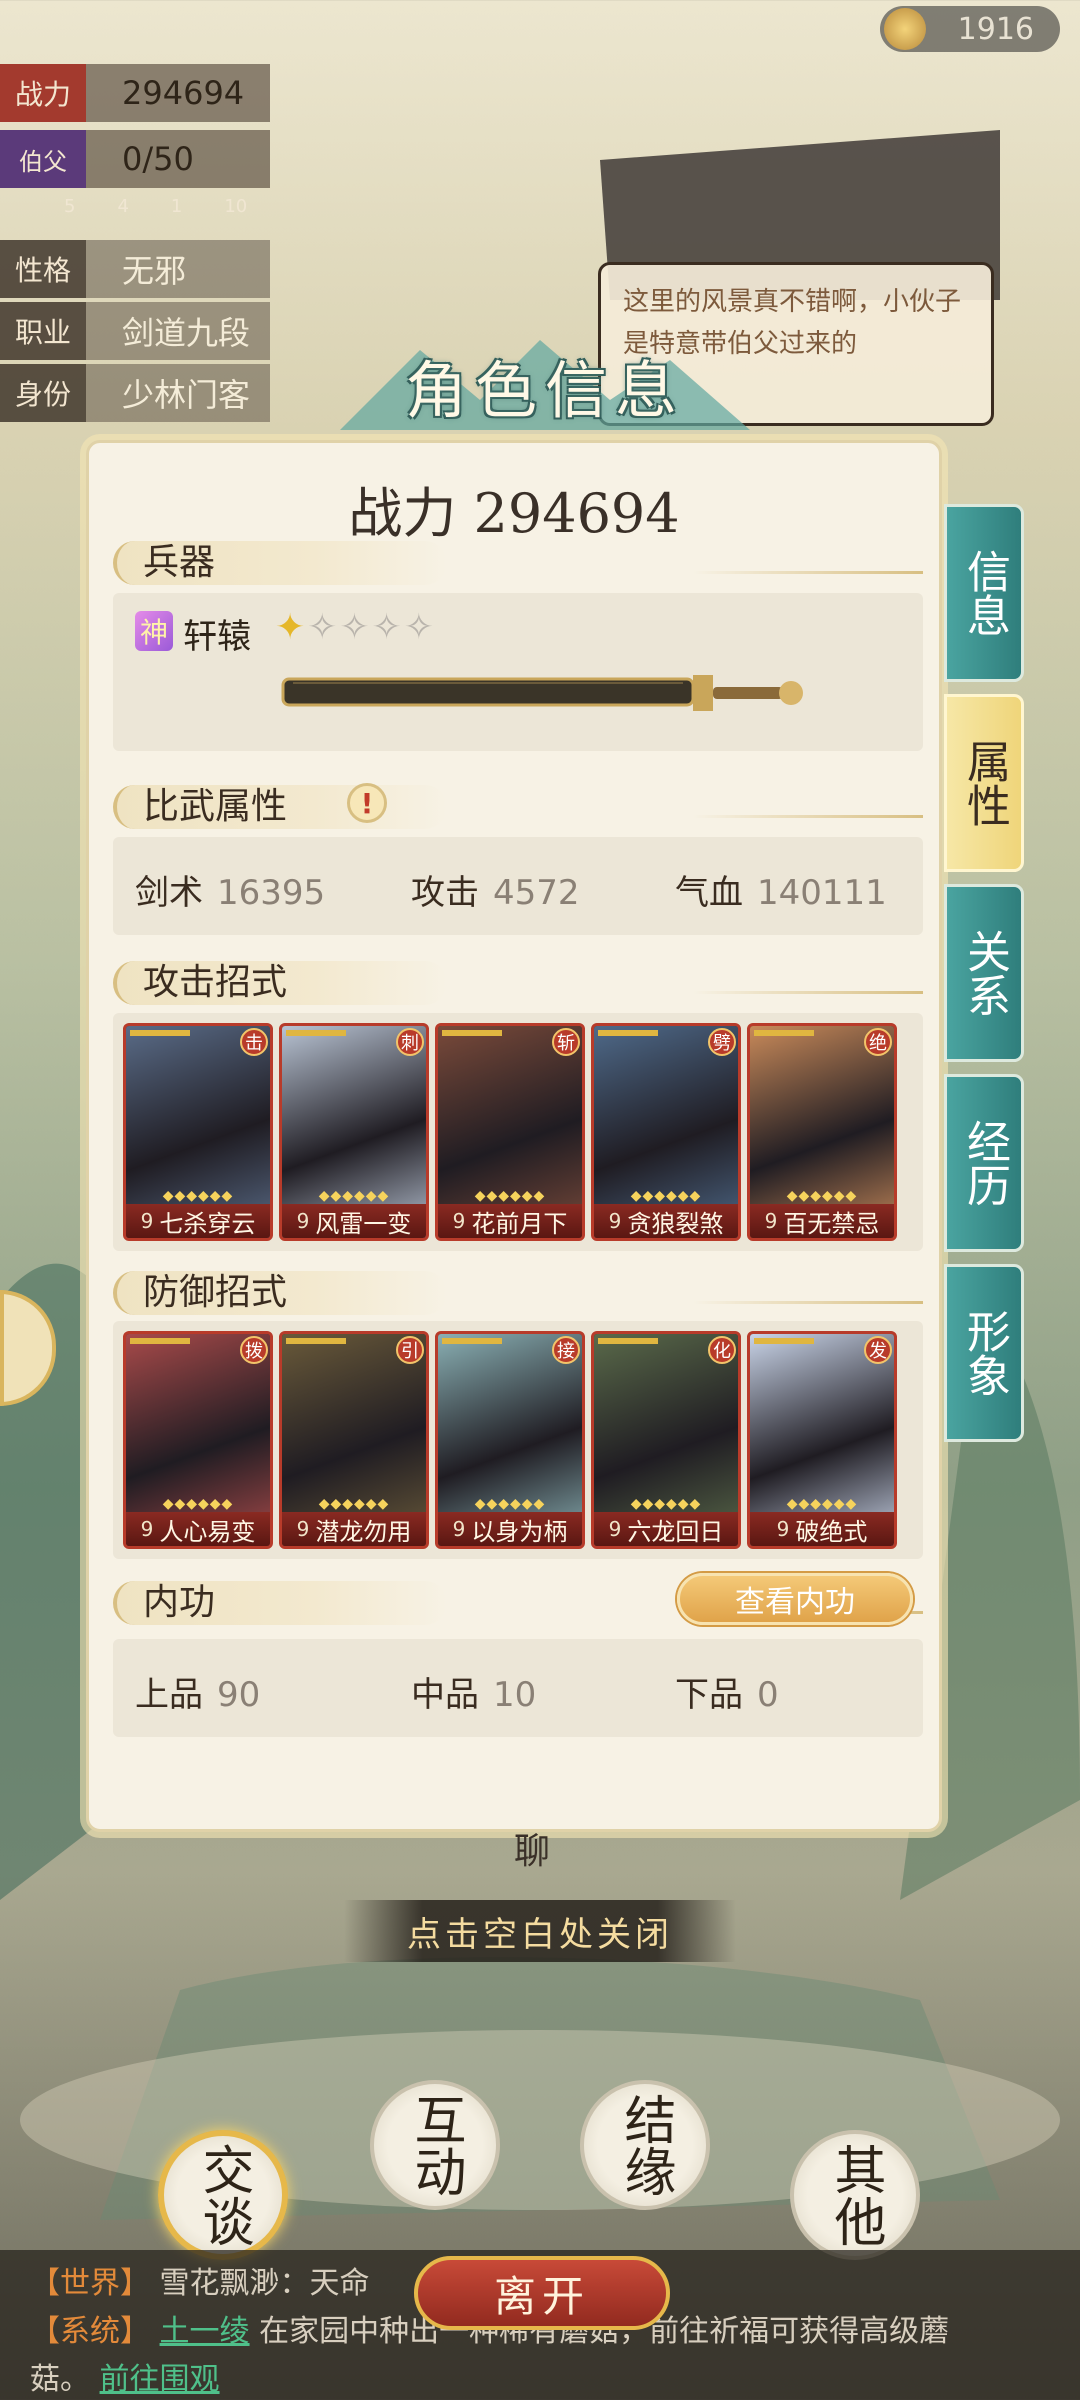 Image resolution: width=1080 pixels, height=2400 pixels. Describe the element at coordinates (28, 1348) in the screenshot. I see `chat-bubble-icon` at that location.